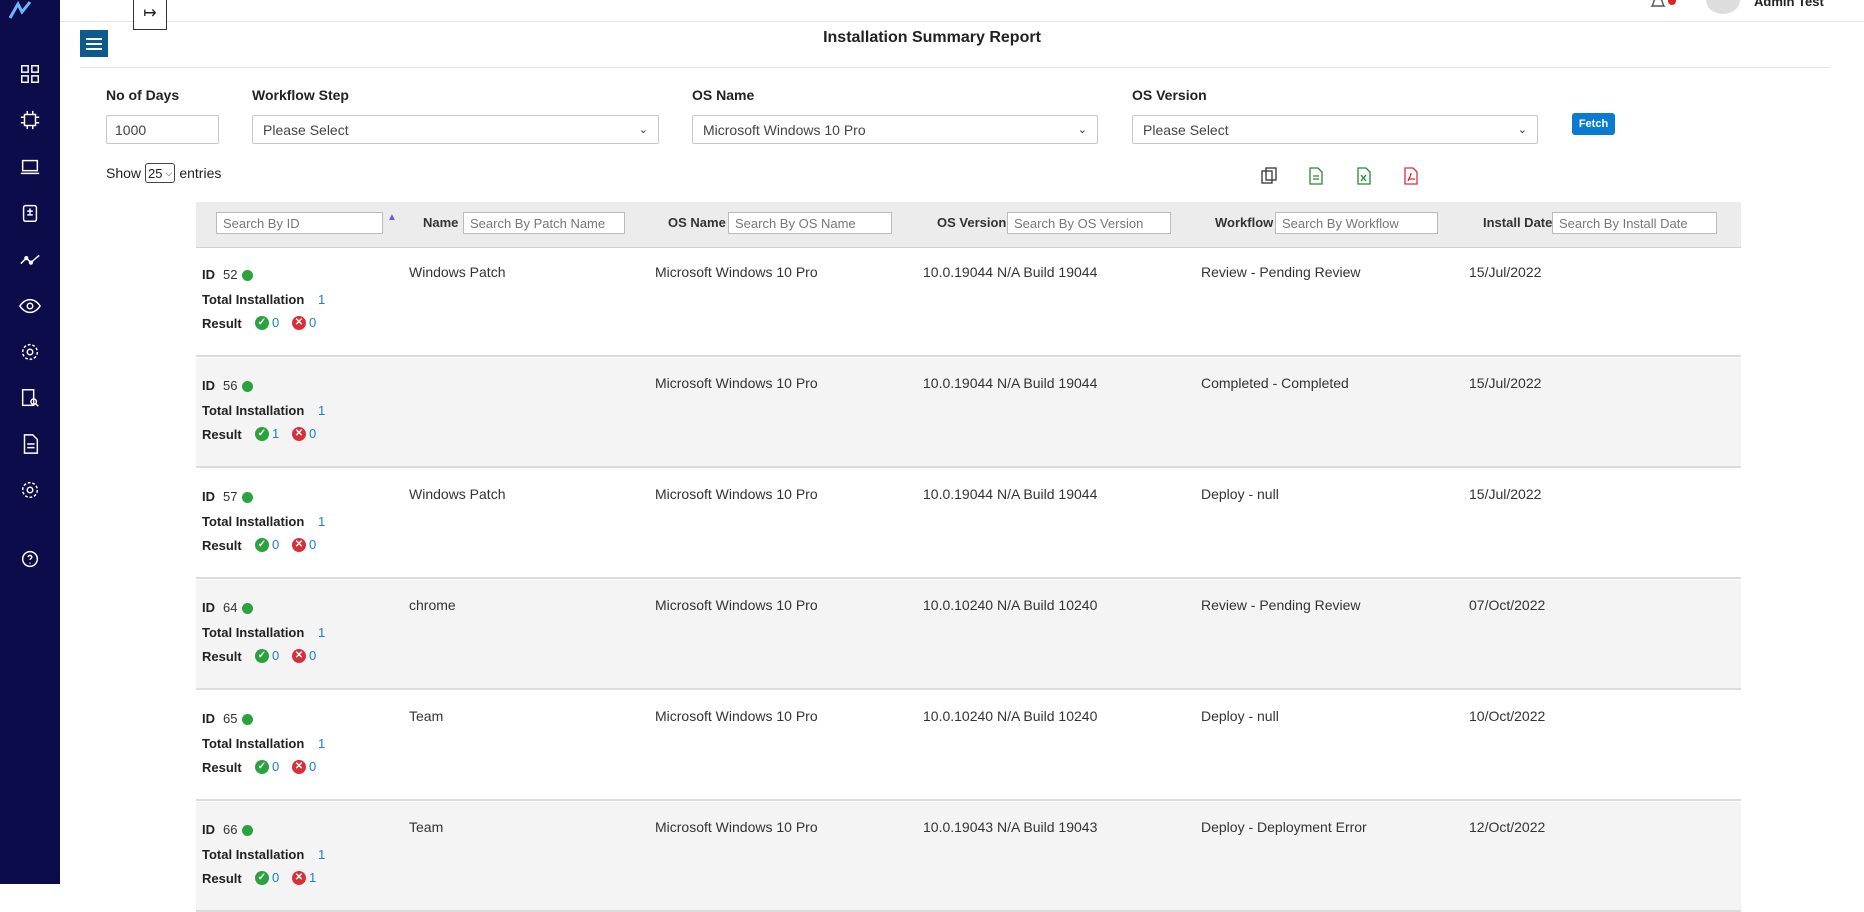  What do you see at coordinates (30, 352) in the screenshot?
I see `settings-icon` at bounding box center [30, 352].